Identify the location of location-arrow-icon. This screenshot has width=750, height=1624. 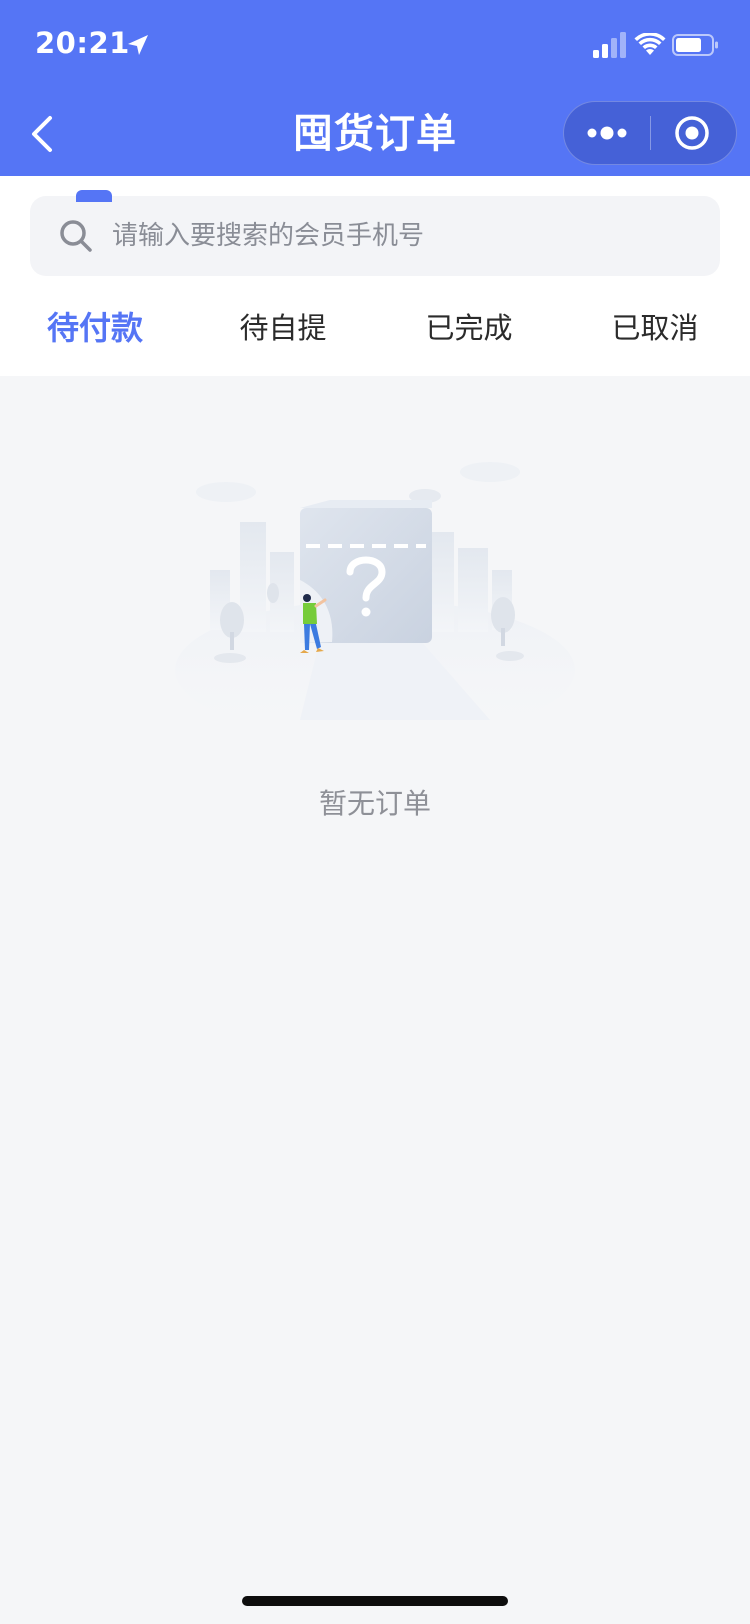
(138, 45).